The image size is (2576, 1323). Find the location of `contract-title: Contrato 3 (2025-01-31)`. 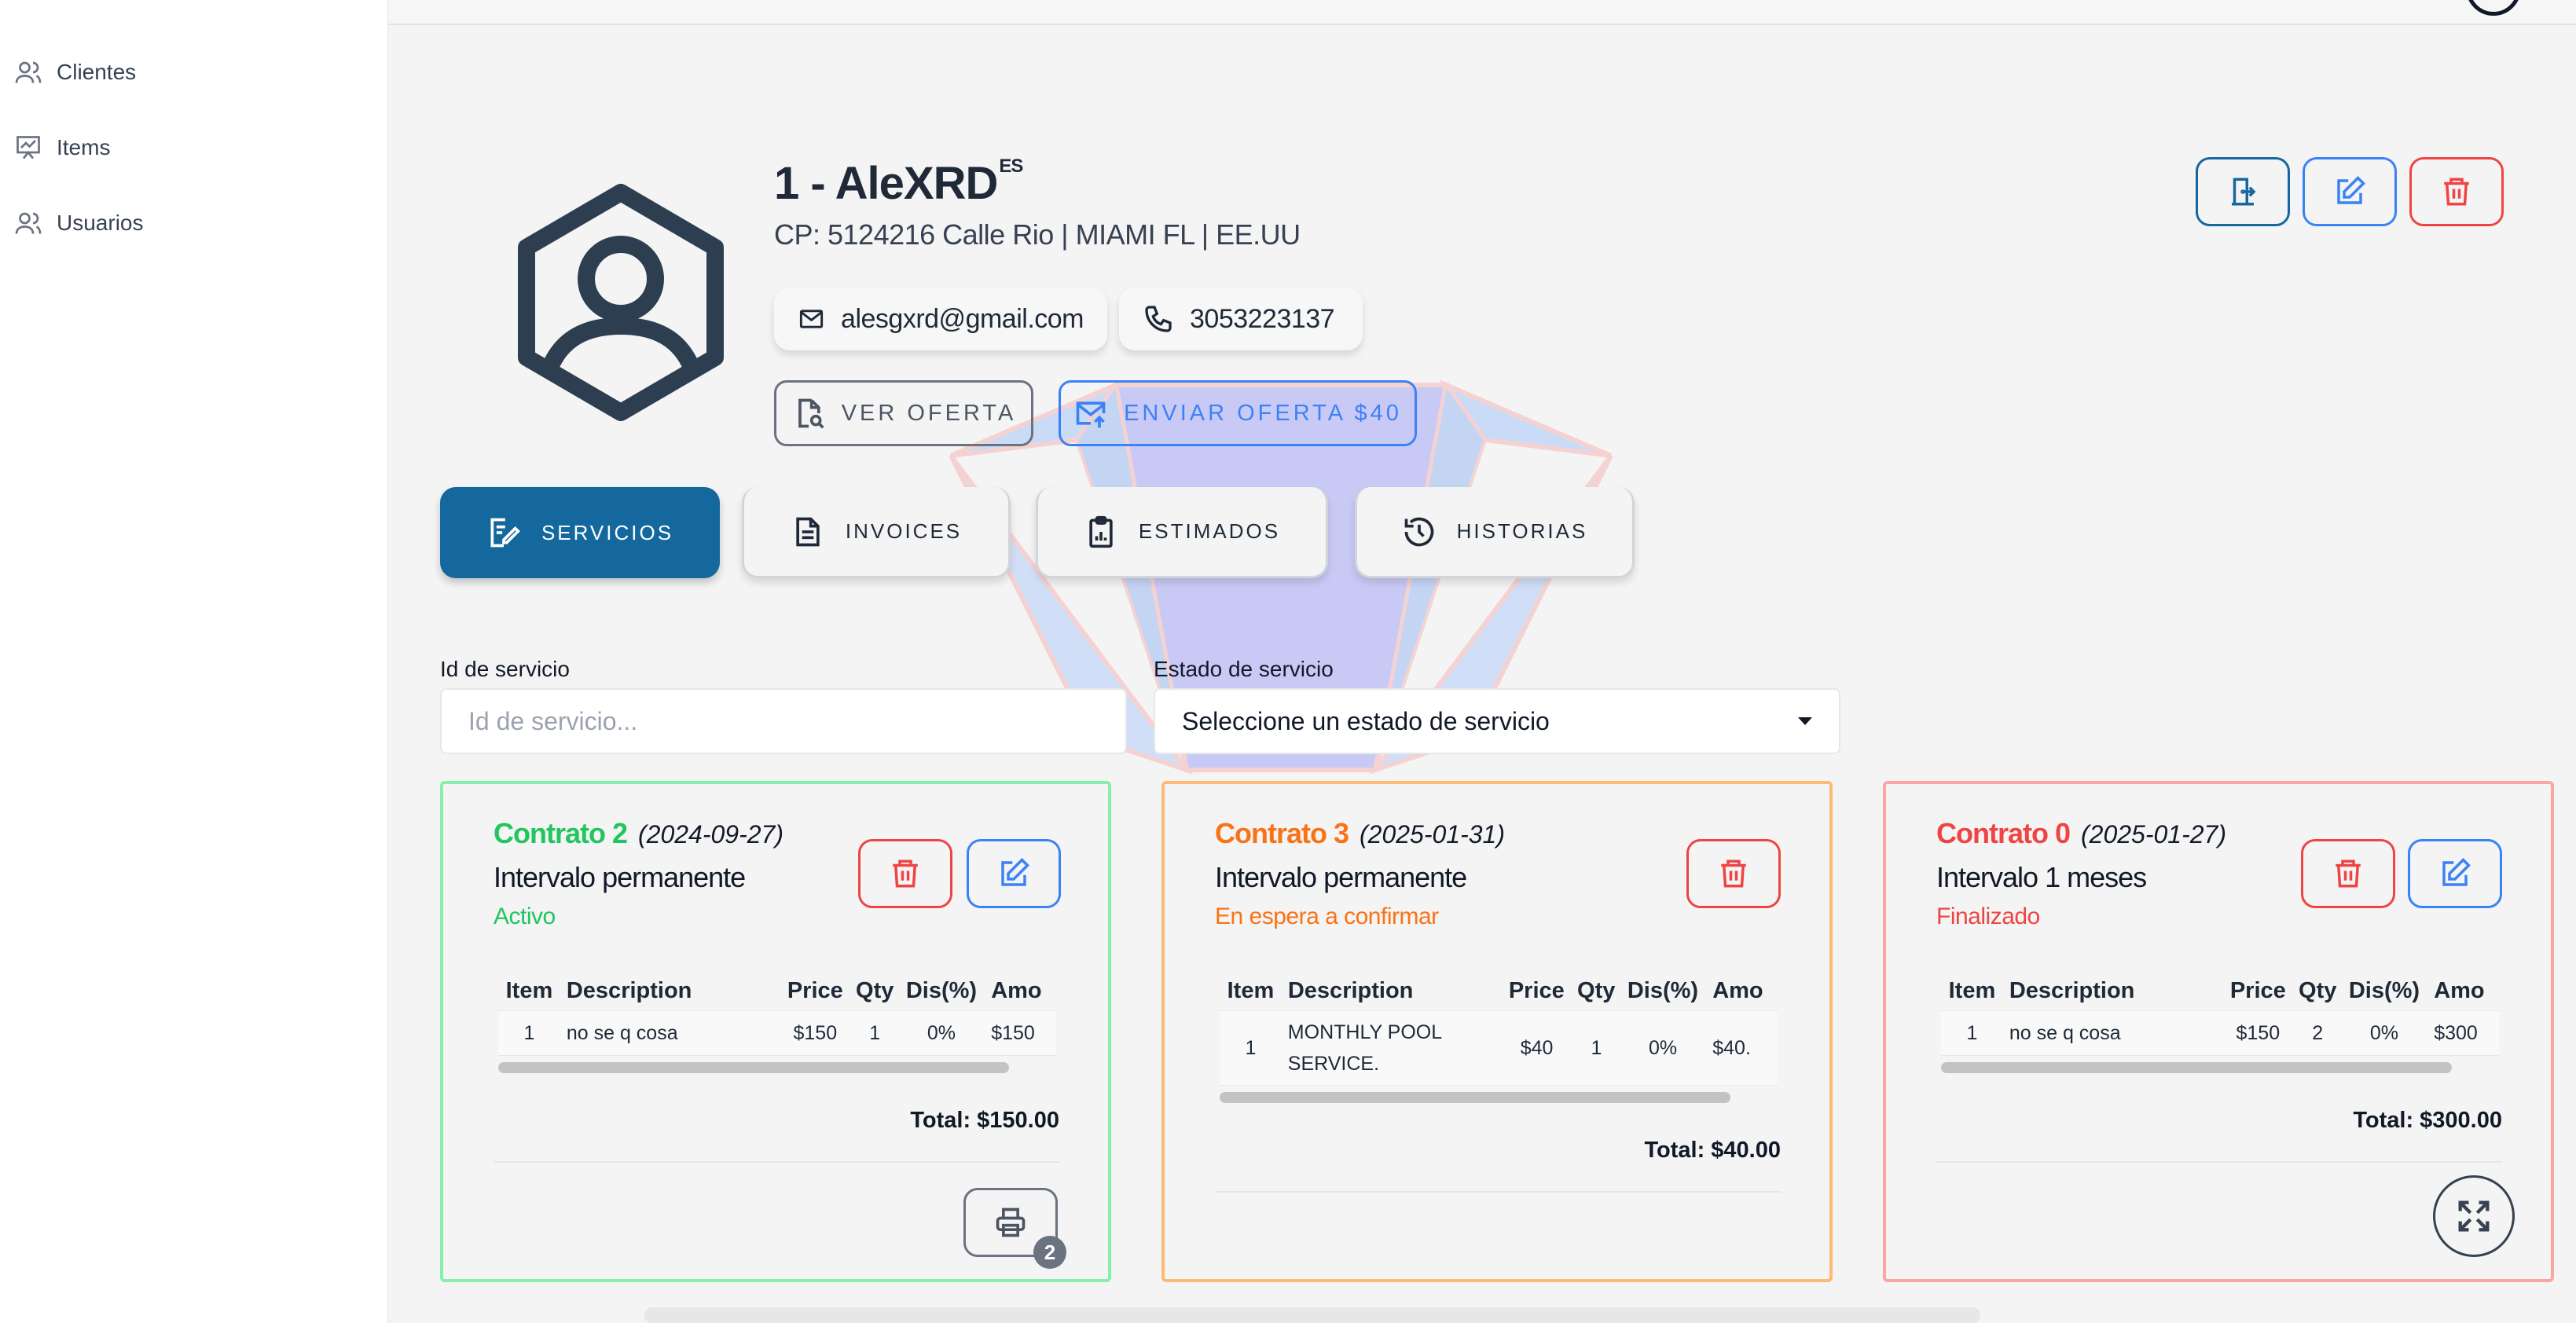

contract-title: Contrato 3 (2025-01-31) is located at coordinates (1360, 833).